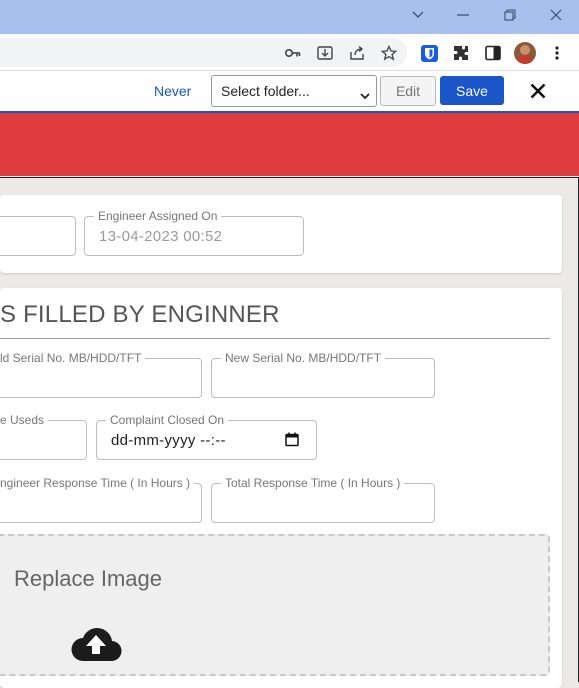 The height and width of the screenshot is (688, 579). Describe the element at coordinates (461, 53) in the screenshot. I see `extensions-icon` at that location.